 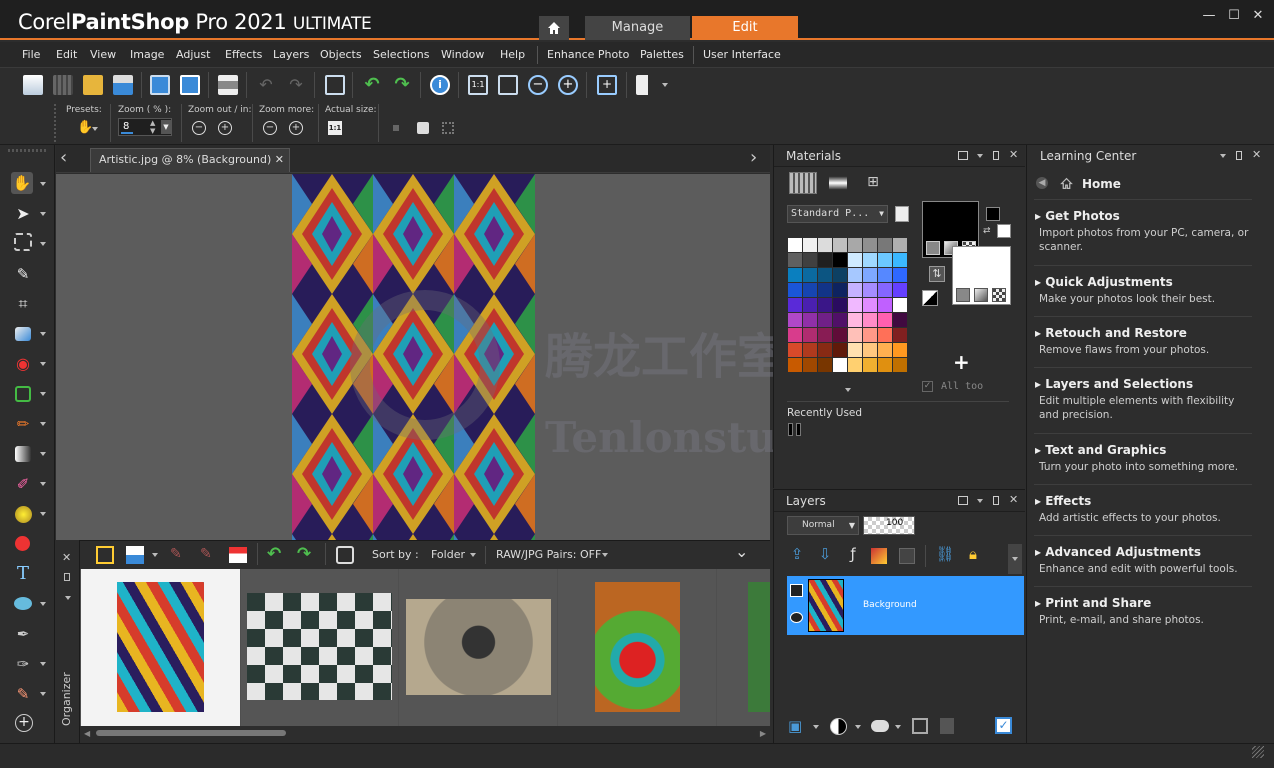 What do you see at coordinates (191, 733) in the screenshot?
I see `scrollbar-thumb` at bounding box center [191, 733].